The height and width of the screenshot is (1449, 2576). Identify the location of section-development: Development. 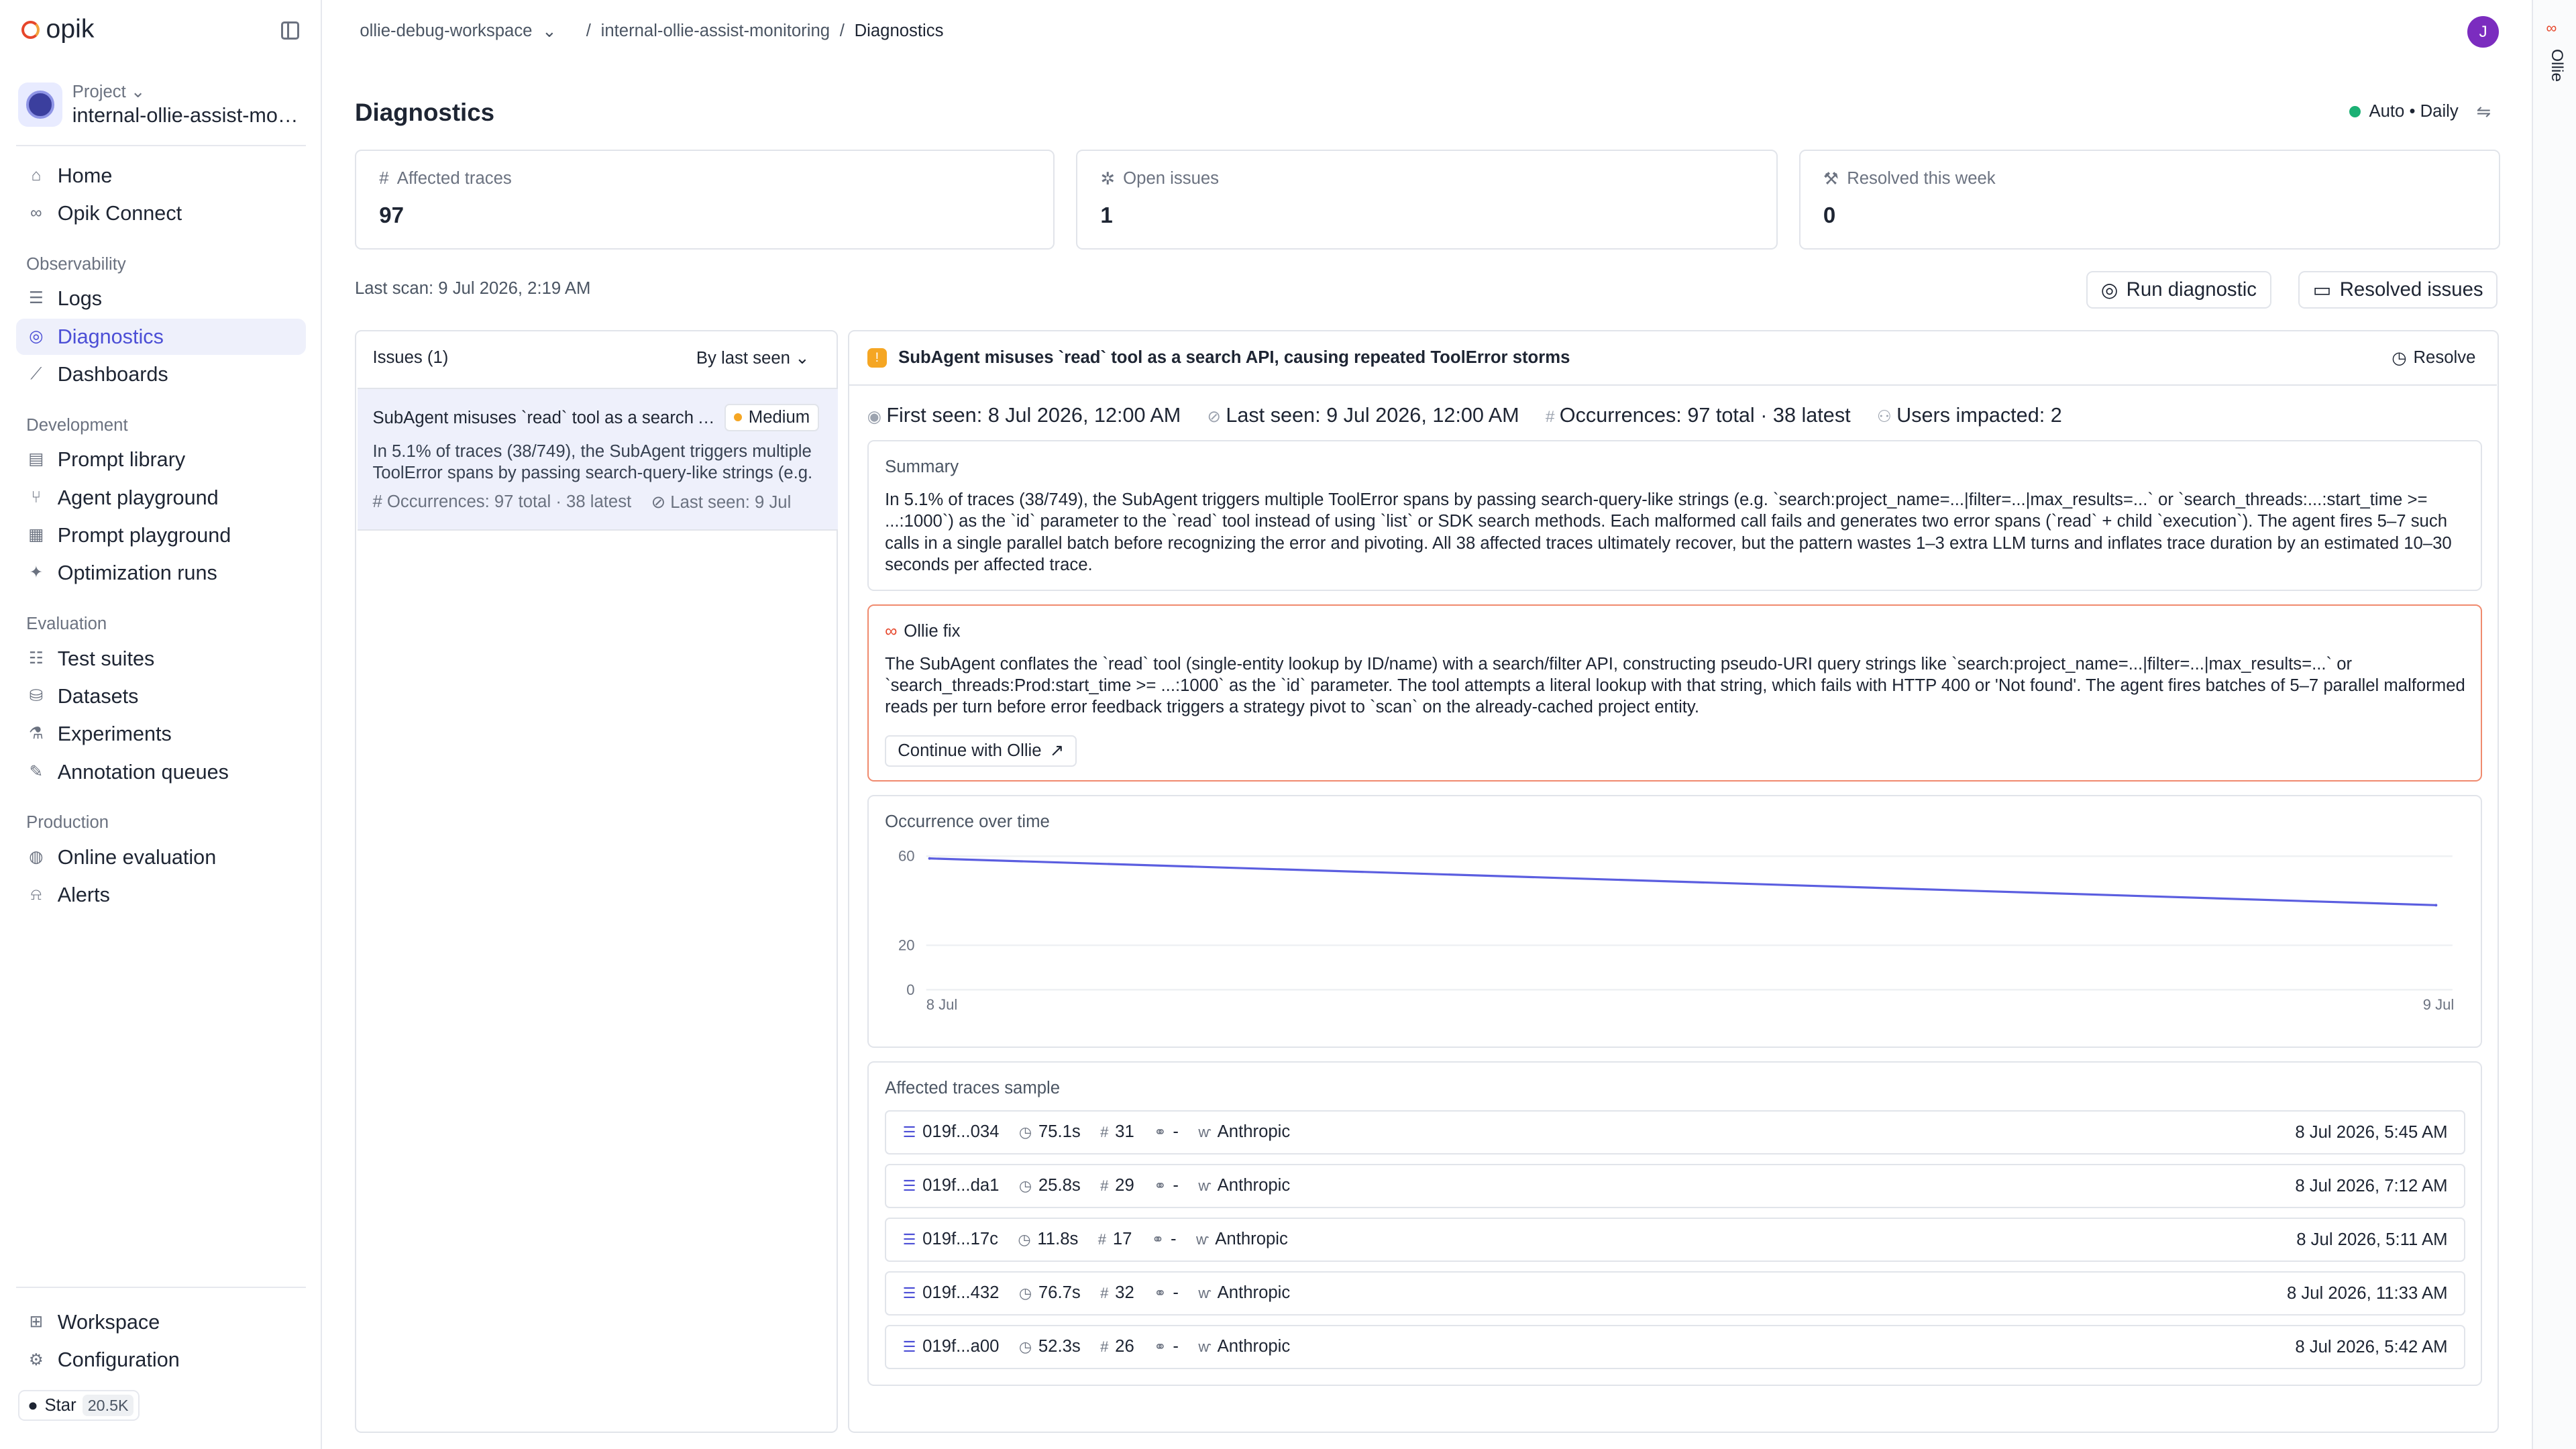
(77, 425).